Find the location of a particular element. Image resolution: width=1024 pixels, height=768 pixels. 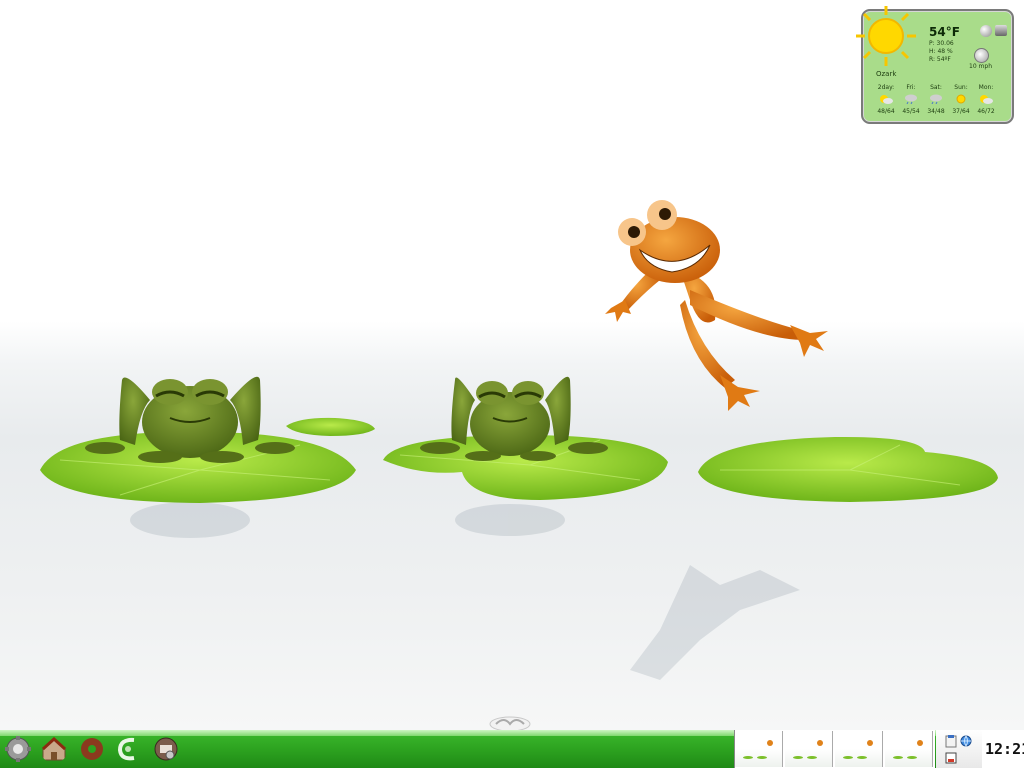

green-frog-left is located at coordinates (190, 419).